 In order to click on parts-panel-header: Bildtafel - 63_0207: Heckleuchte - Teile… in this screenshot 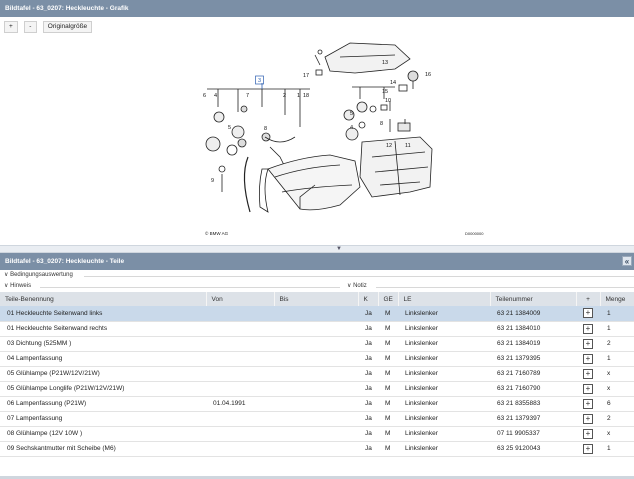, I will do `click(317, 261)`.